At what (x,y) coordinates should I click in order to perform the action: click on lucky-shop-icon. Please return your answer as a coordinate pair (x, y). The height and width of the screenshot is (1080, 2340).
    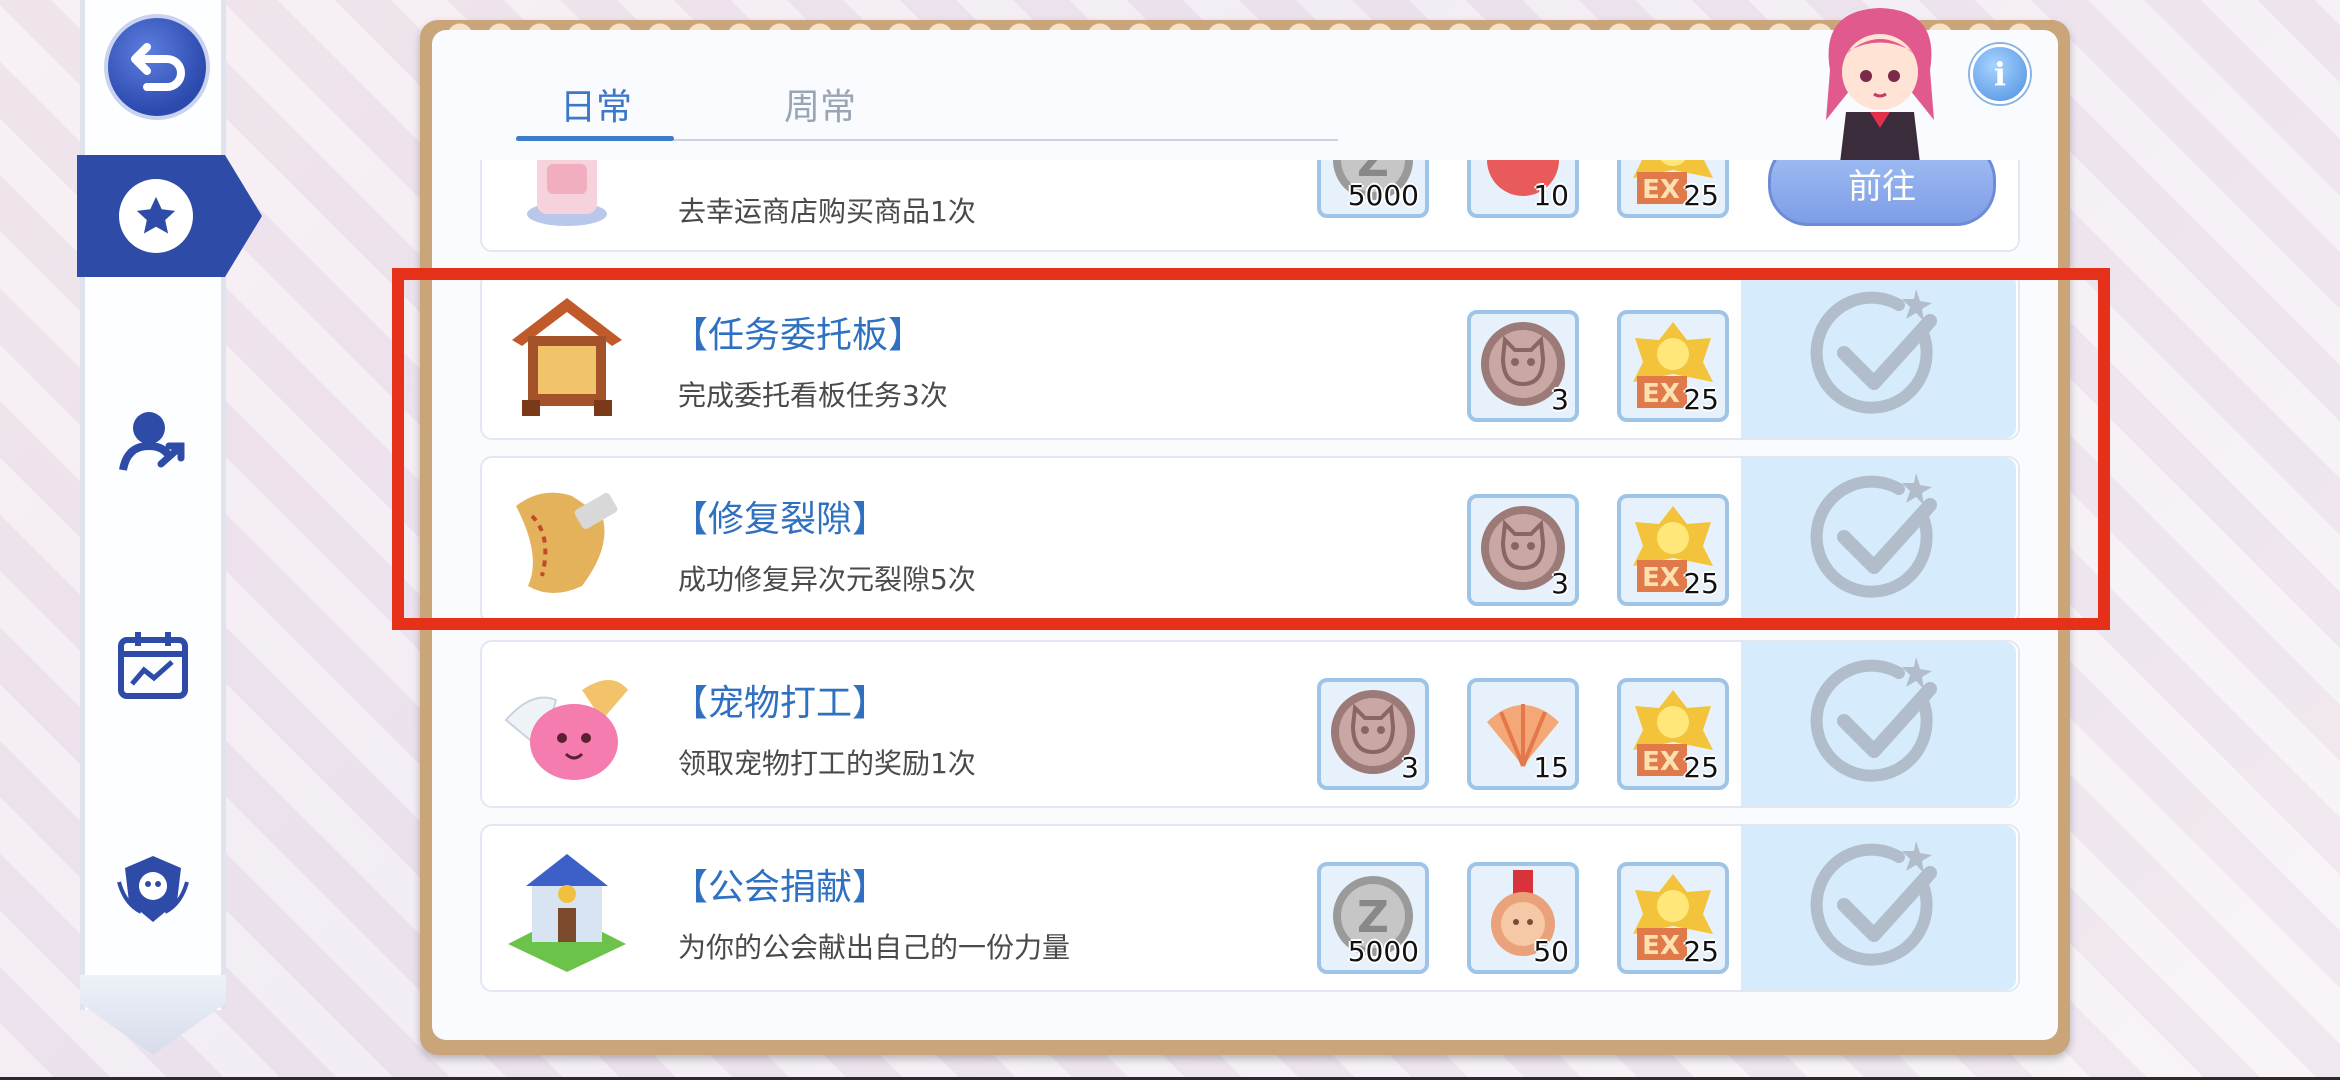
    Looking at the image, I should click on (567, 193).